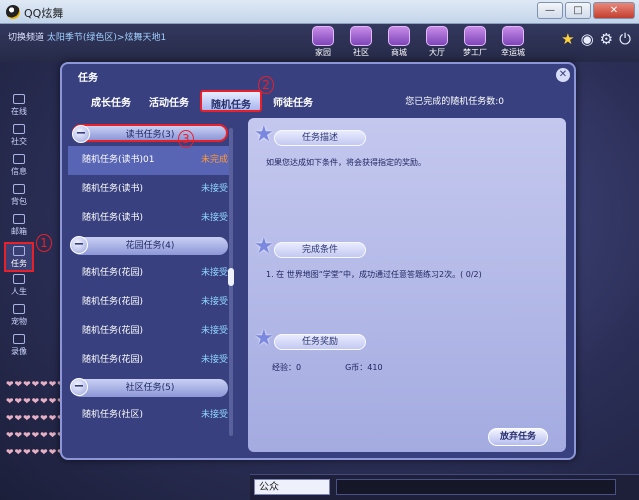  What do you see at coordinates (19, 251) in the screenshot?
I see `task-icon` at bounding box center [19, 251].